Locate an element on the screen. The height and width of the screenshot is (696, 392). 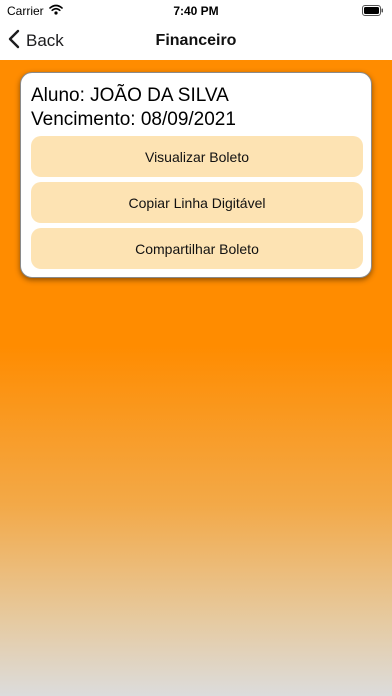
view-boleto-button: Visualizar Boleto is located at coordinates (197, 156).